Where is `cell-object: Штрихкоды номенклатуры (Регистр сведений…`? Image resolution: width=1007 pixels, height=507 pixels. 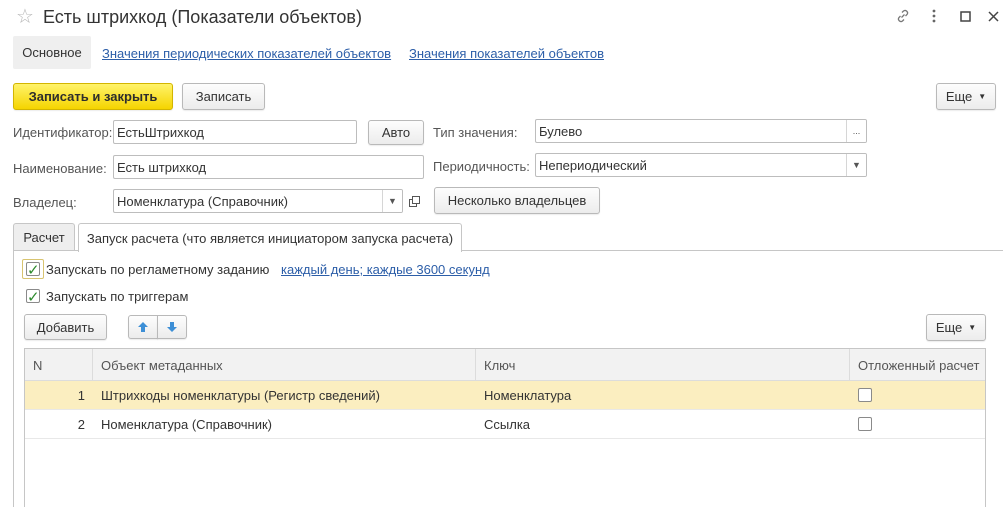
cell-object: Штрихкоды номенклатуры (Регистр сведений… is located at coordinates (240, 395).